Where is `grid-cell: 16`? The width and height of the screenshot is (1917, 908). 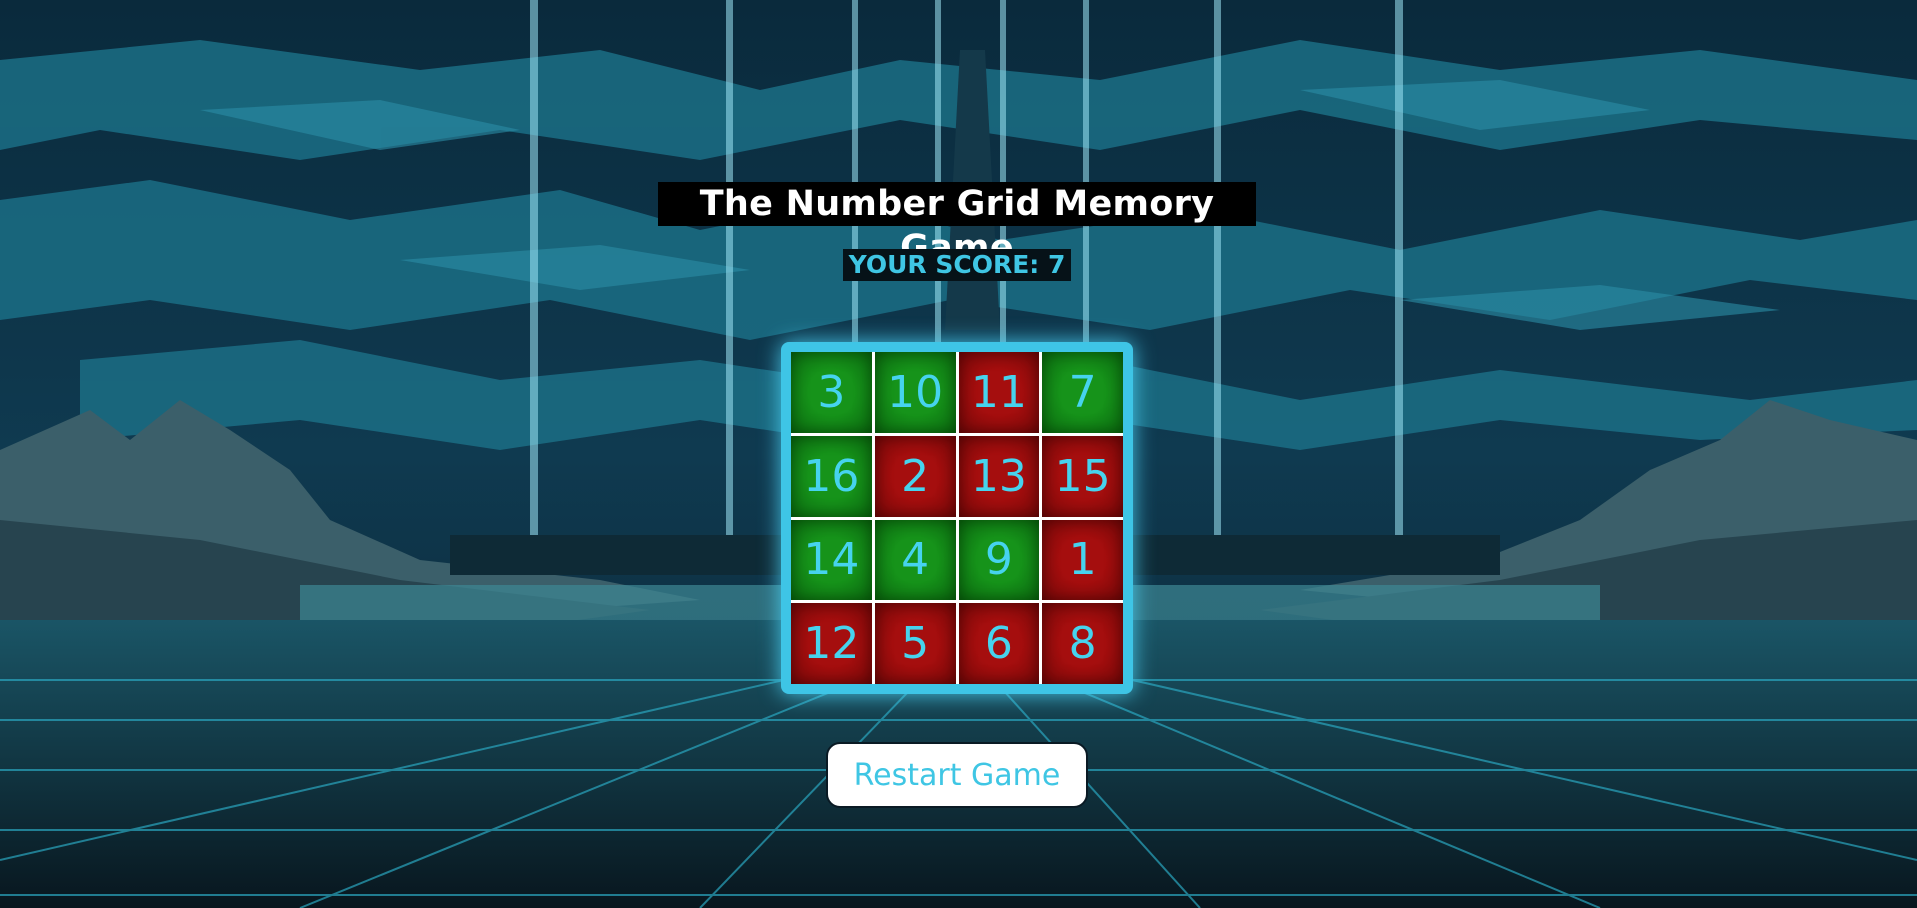
grid-cell: 16 is located at coordinates (831, 476).